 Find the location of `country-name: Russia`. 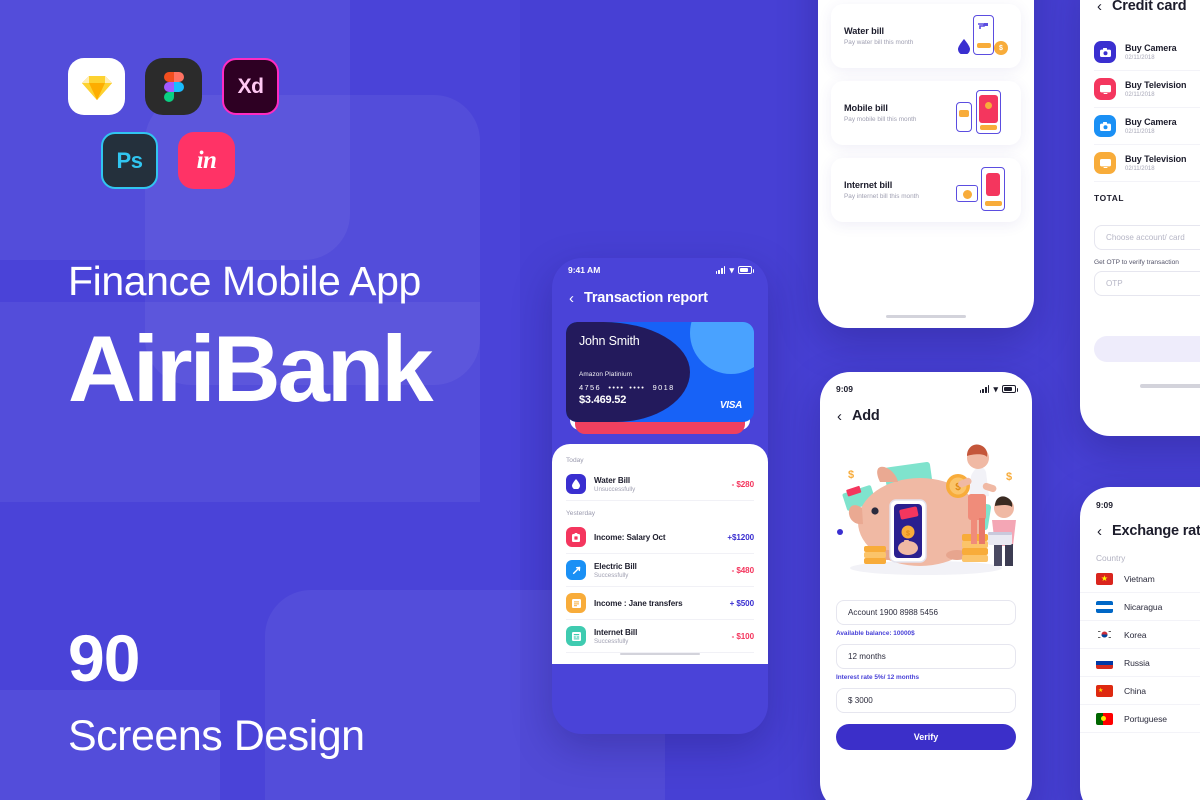

country-name: Russia is located at coordinates (1137, 662).